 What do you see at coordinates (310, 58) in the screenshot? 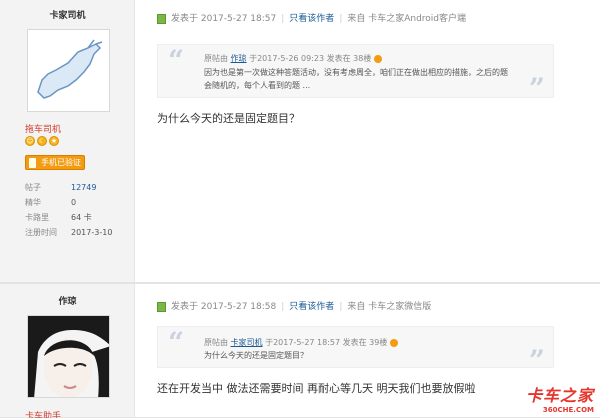
I see `quote-info: 于2017-5-26 09:23 发表在 38楼` at bounding box center [310, 58].